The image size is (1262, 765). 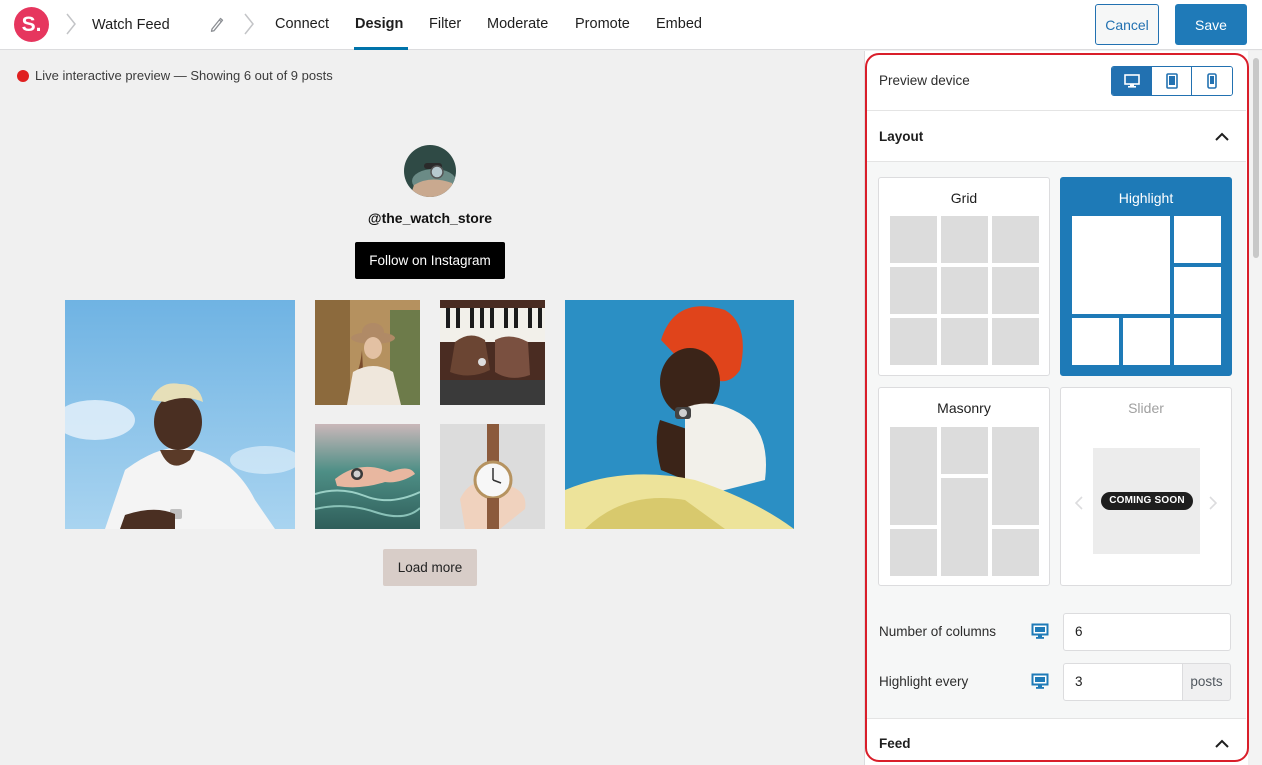 I want to click on feed-name: Watch Feed, so click(x=131, y=25).